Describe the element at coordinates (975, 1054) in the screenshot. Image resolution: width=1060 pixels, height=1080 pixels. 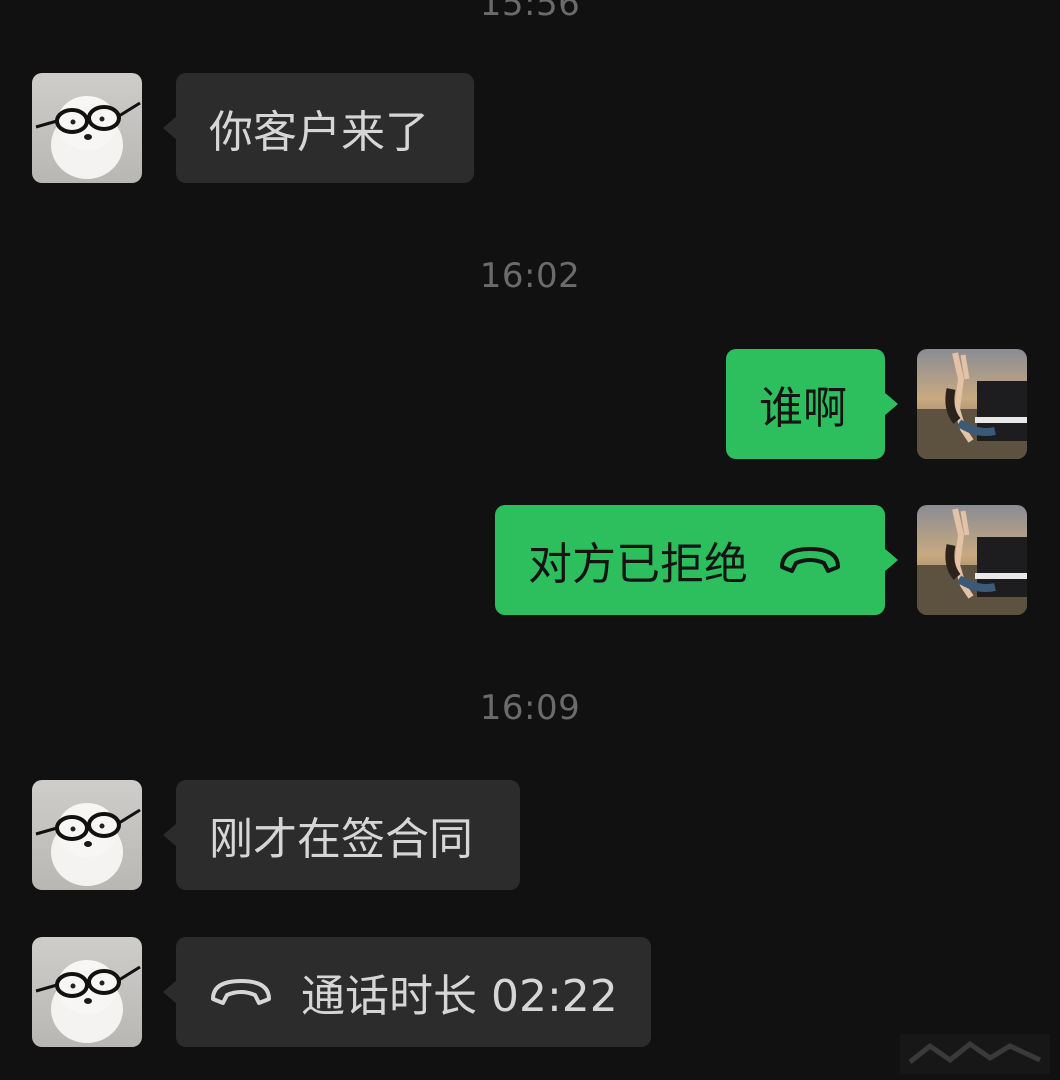
I see `watermark-icon` at that location.